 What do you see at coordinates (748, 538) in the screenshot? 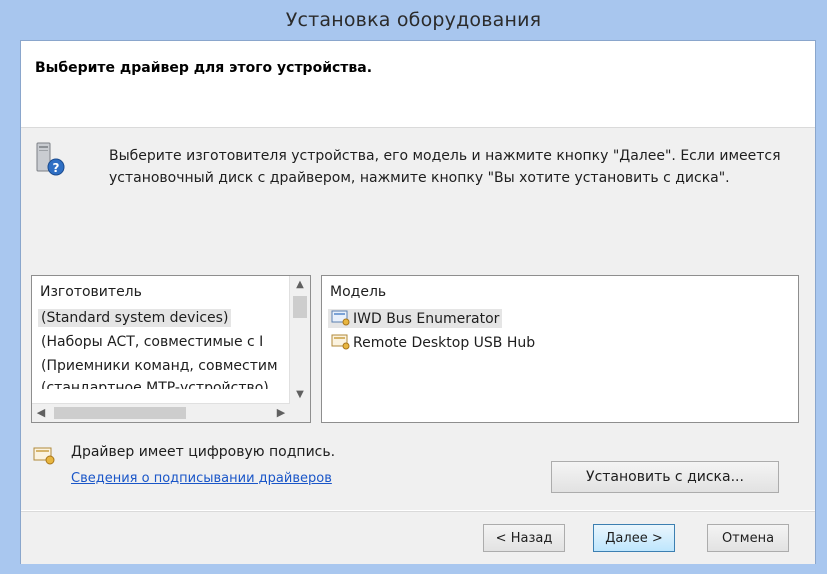
I see `cancel-button: Отмена` at bounding box center [748, 538].